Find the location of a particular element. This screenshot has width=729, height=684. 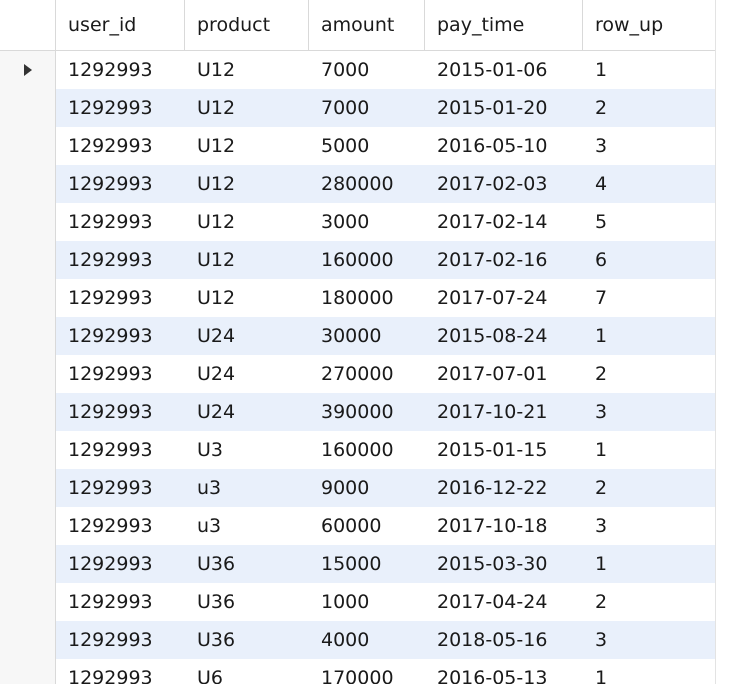

table-row: 1292993 U3 160000 2015-01-15 1 is located at coordinates (357, 450).